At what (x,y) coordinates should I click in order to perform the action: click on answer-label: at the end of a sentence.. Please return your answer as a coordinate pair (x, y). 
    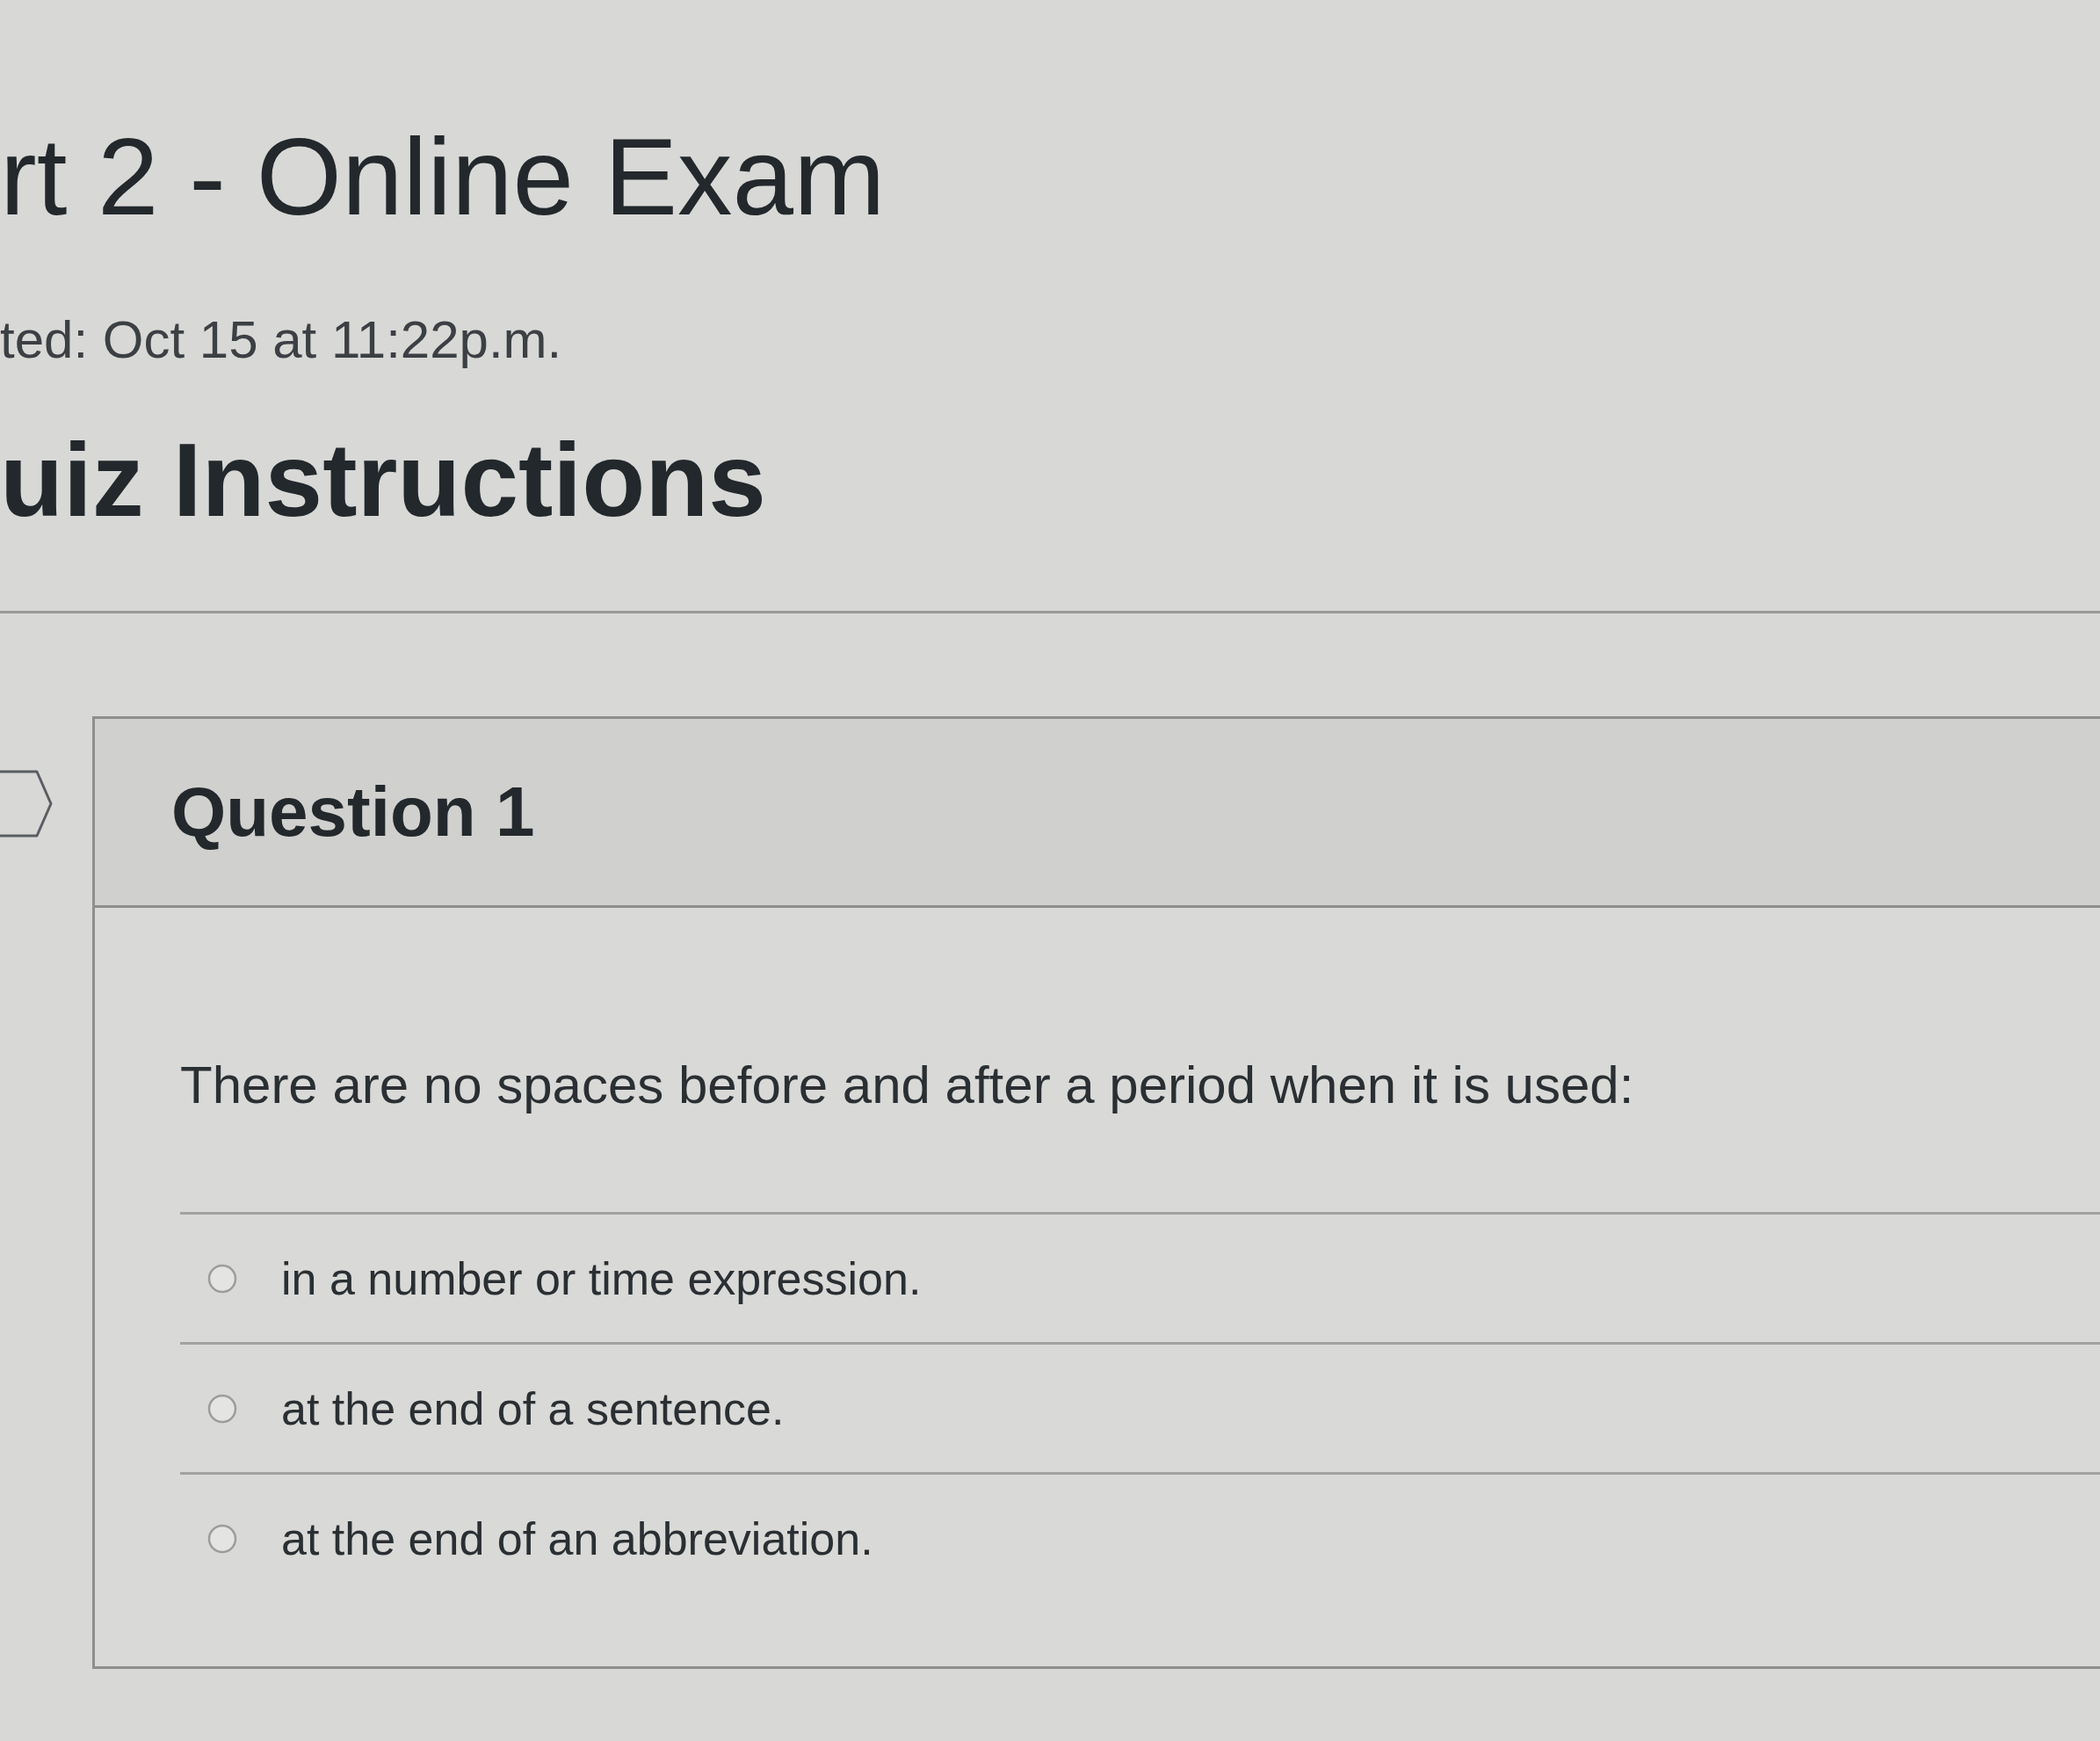
    Looking at the image, I should click on (533, 1409).